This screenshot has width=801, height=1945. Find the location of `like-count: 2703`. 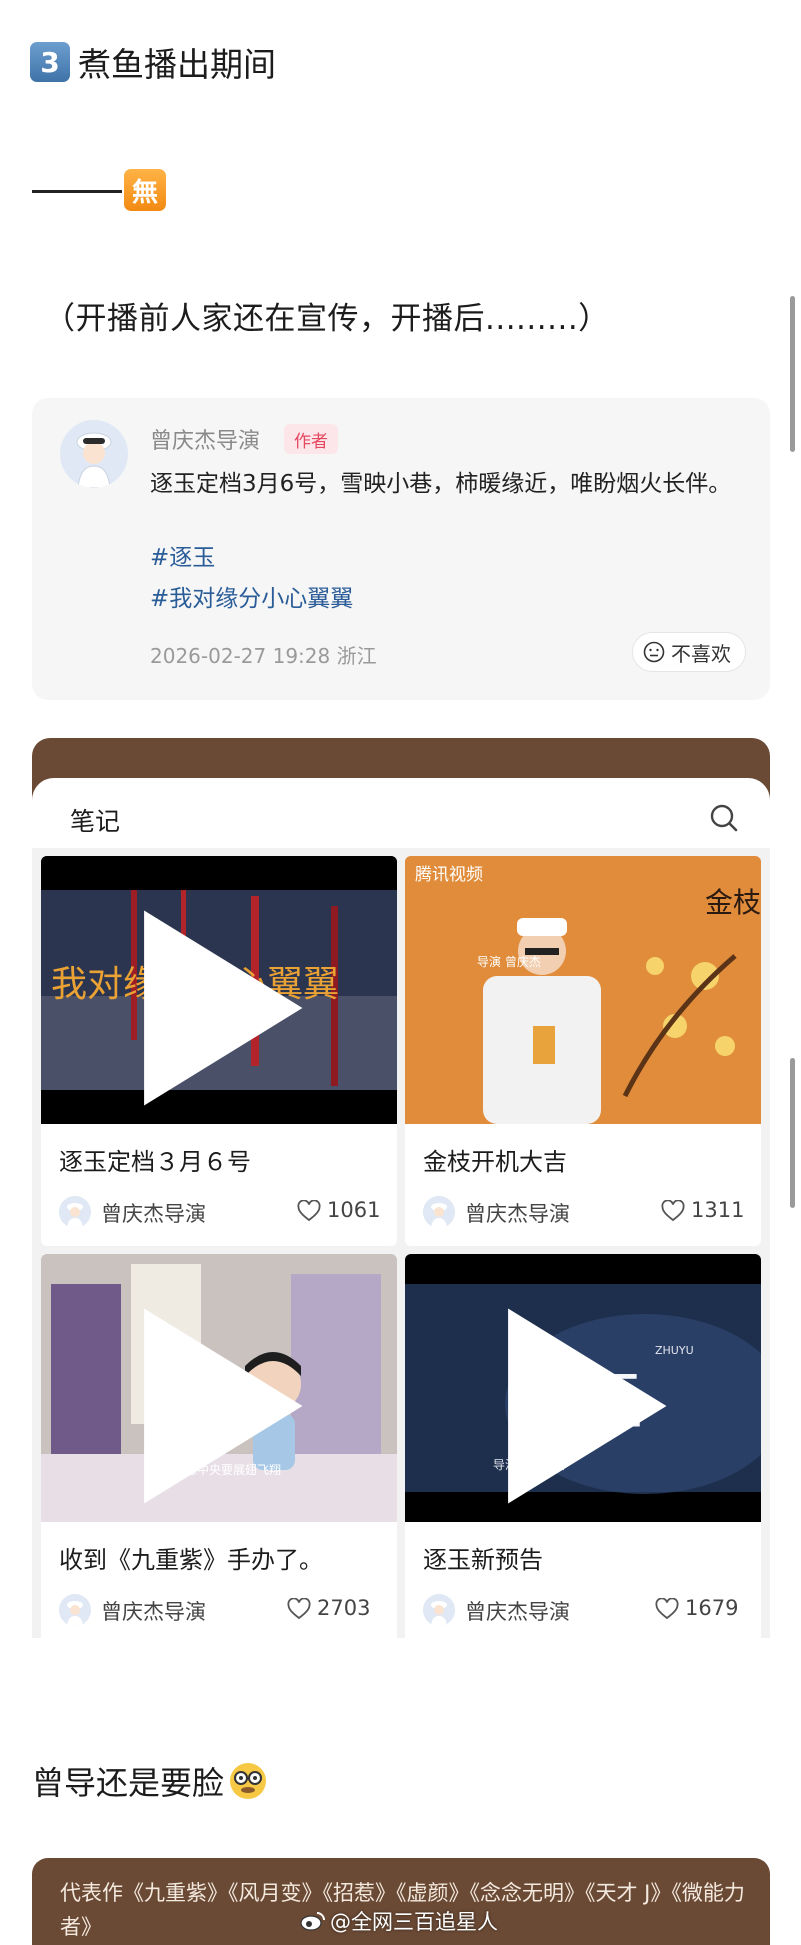

like-count: 2703 is located at coordinates (344, 1608).